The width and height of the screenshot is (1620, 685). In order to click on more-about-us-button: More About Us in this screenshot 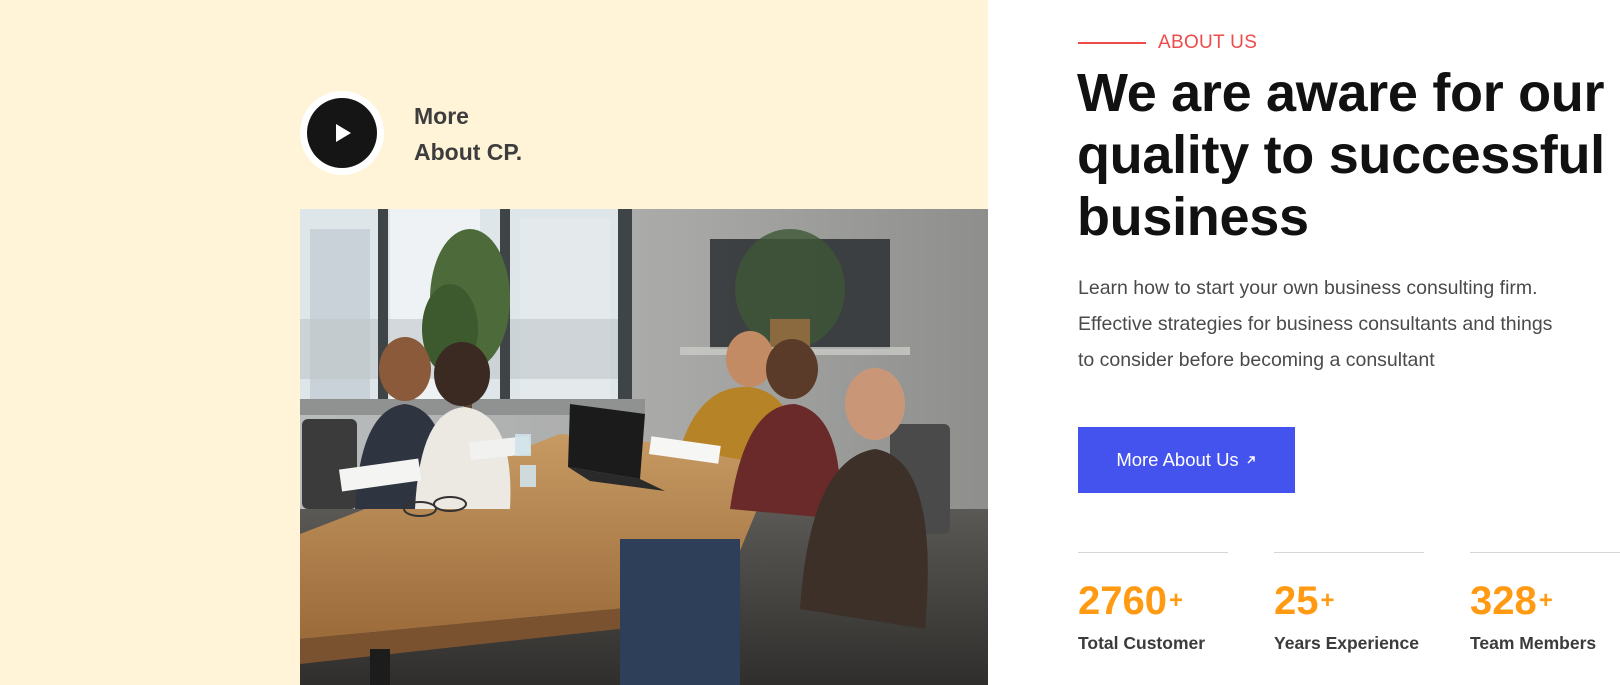, I will do `click(1186, 460)`.